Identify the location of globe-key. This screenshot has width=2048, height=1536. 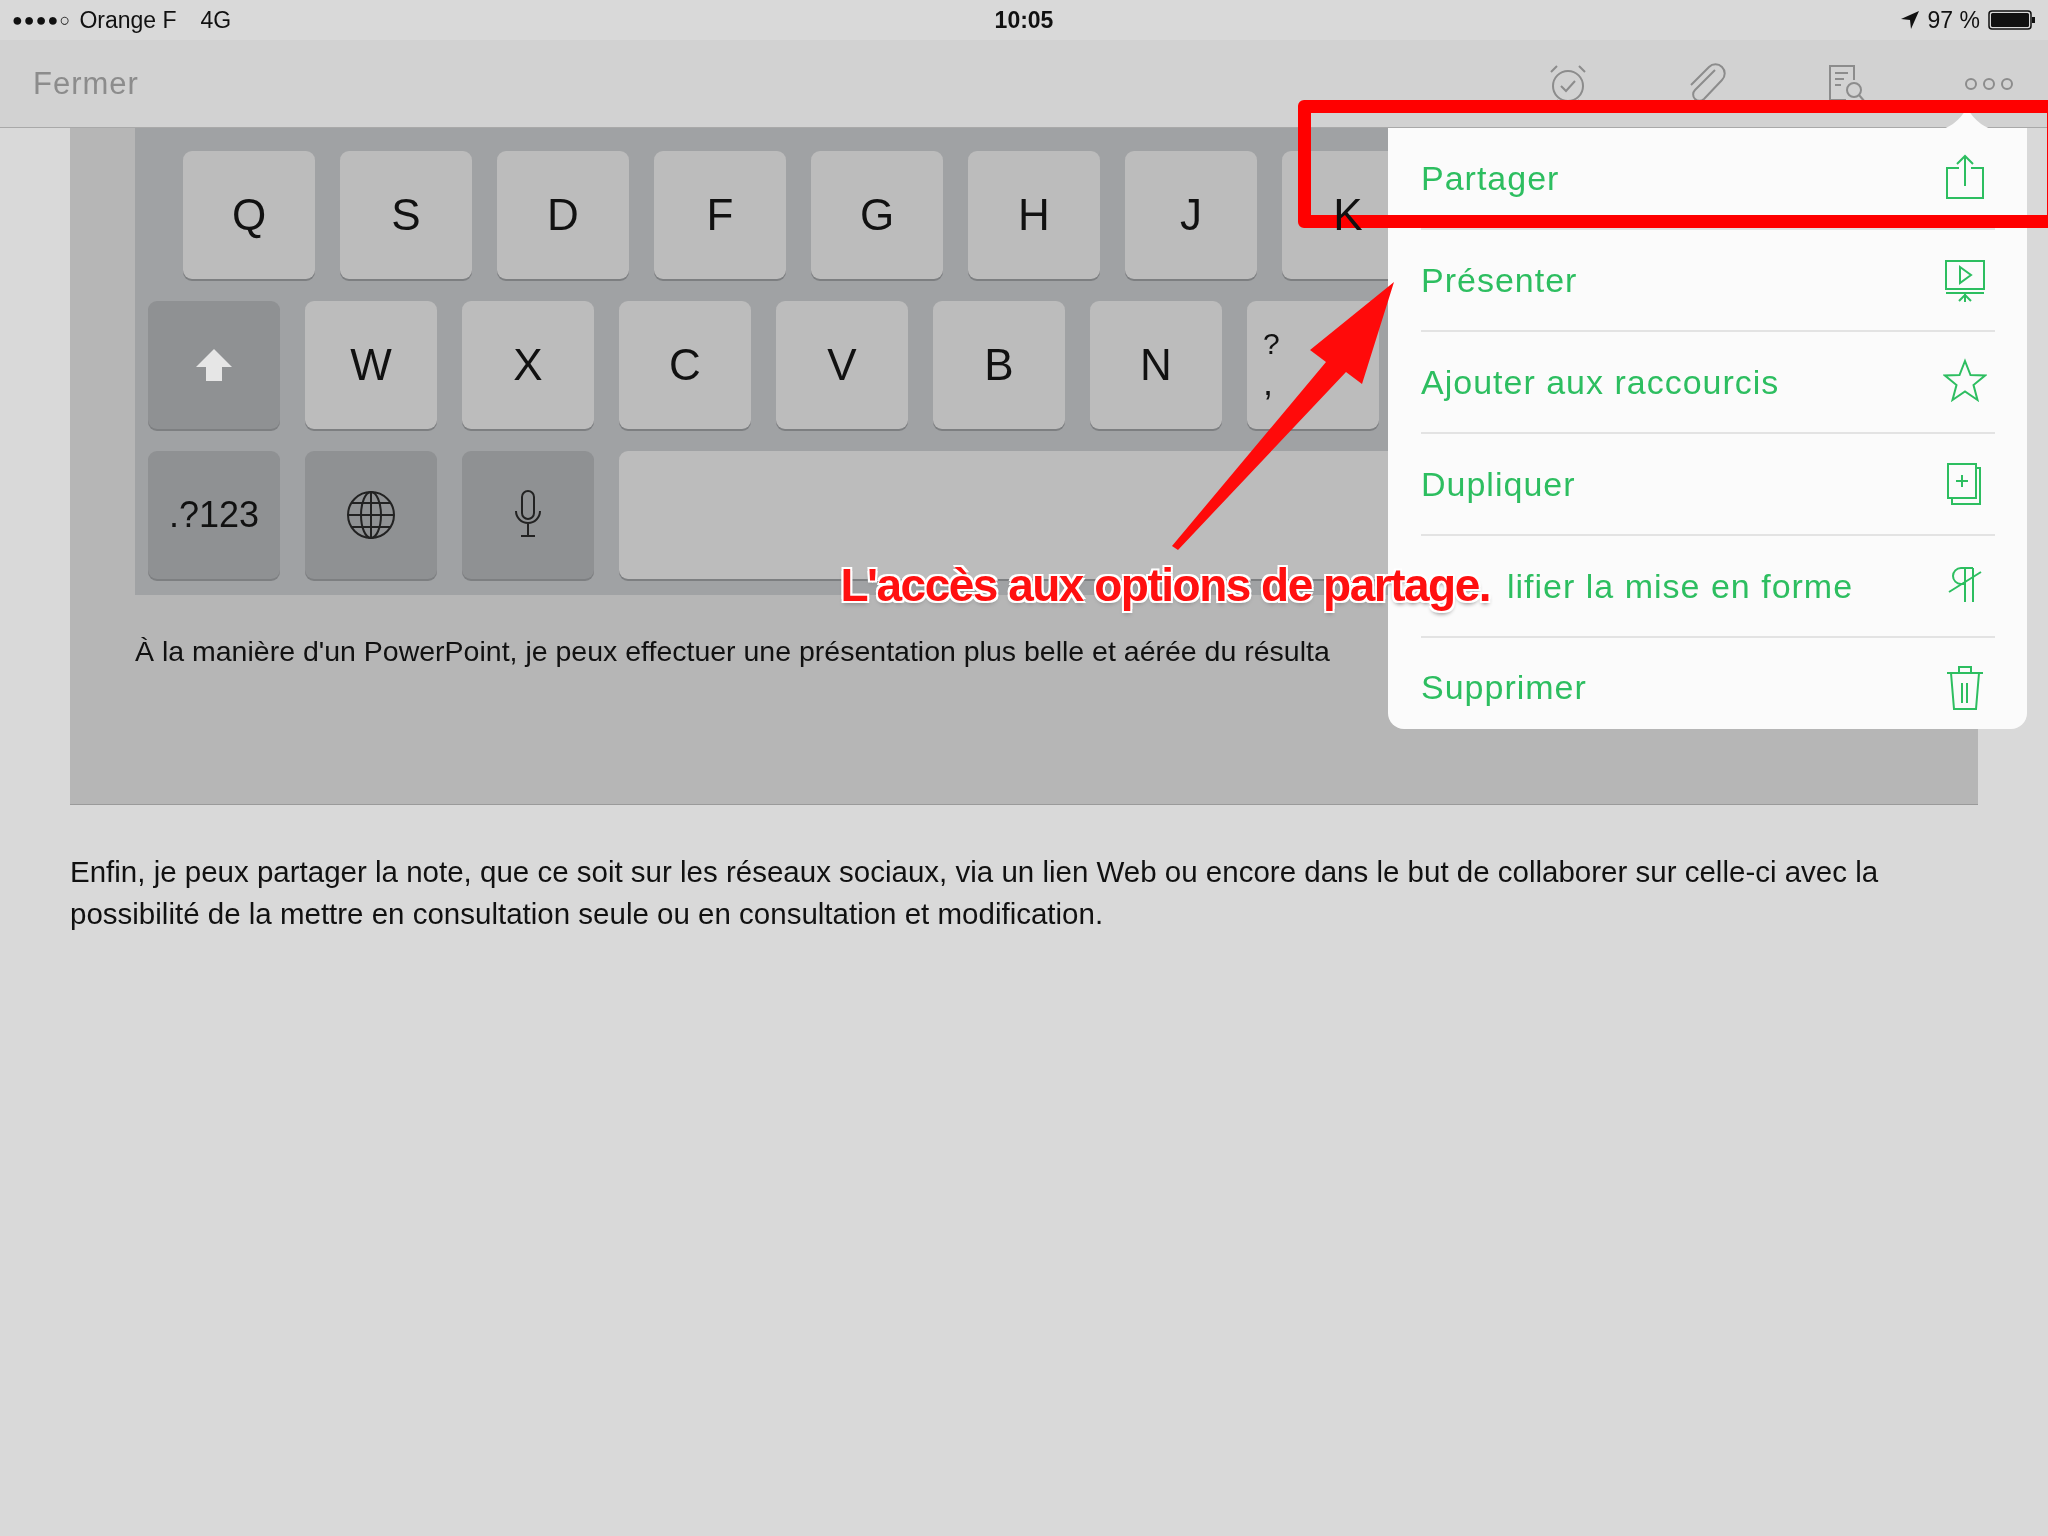
(371, 515).